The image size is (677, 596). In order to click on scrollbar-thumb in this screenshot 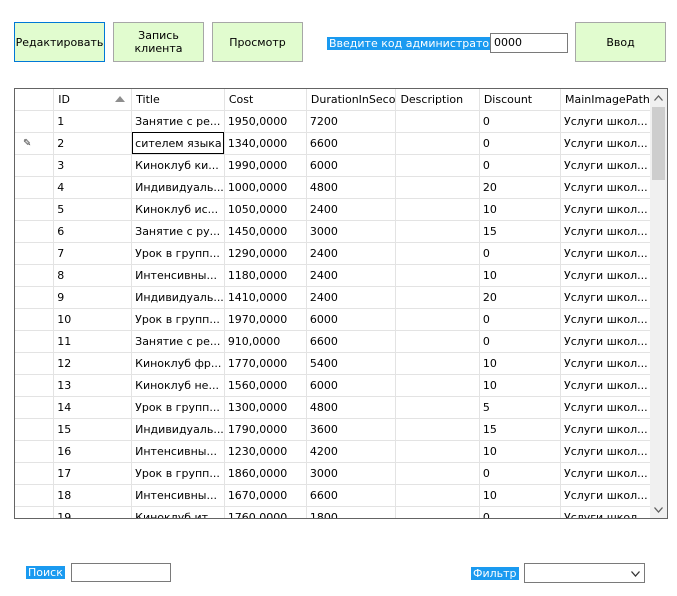, I will do `click(658, 143)`.